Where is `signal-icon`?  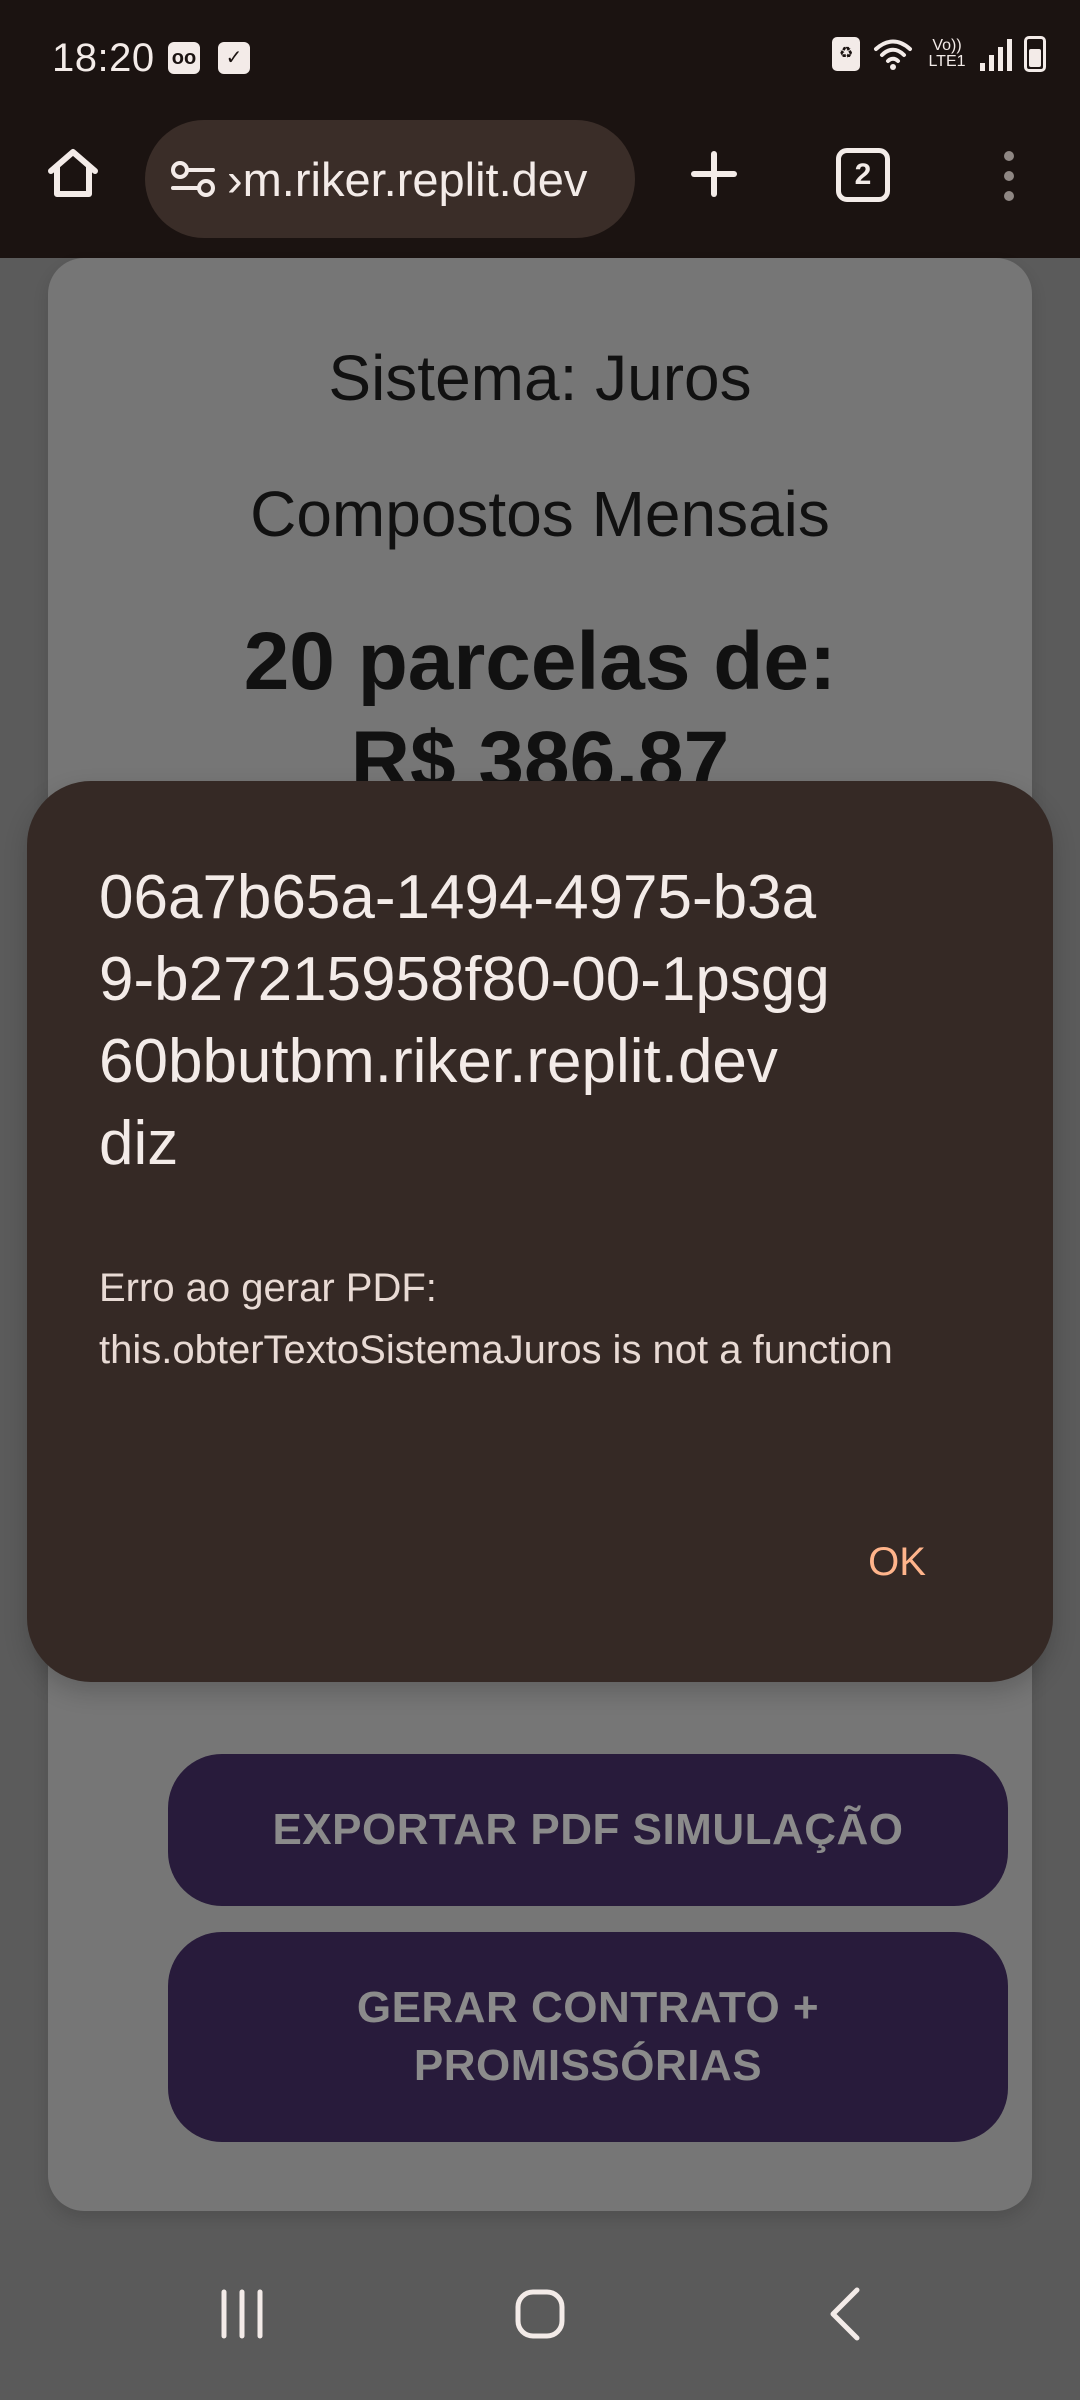
signal-icon is located at coordinates (996, 54).